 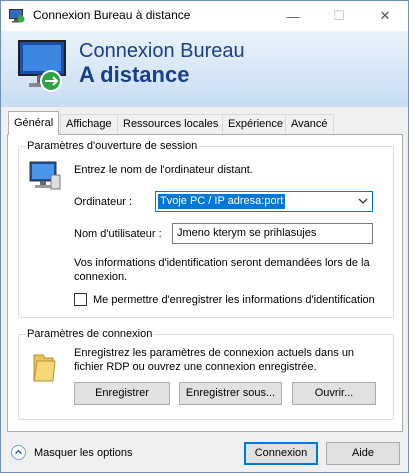 What do you see at coordinates (363, 453) in the screenshot?
I see `help-button: Aide` at bounding box center [363, 453].